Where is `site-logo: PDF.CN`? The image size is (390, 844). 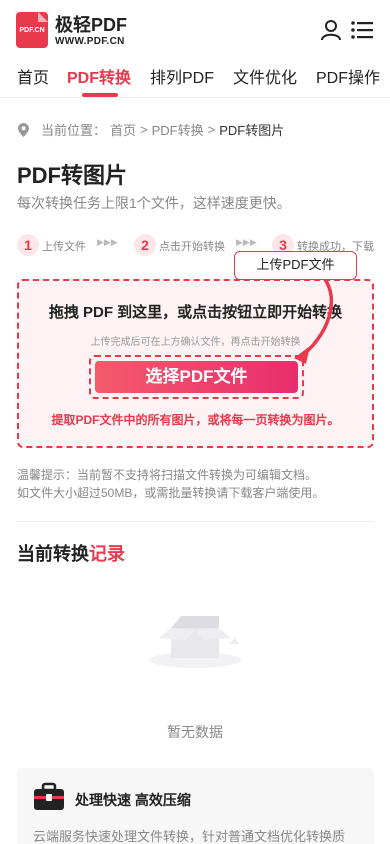
site-logo: PDF.CN is located at coordinates (32, 30).